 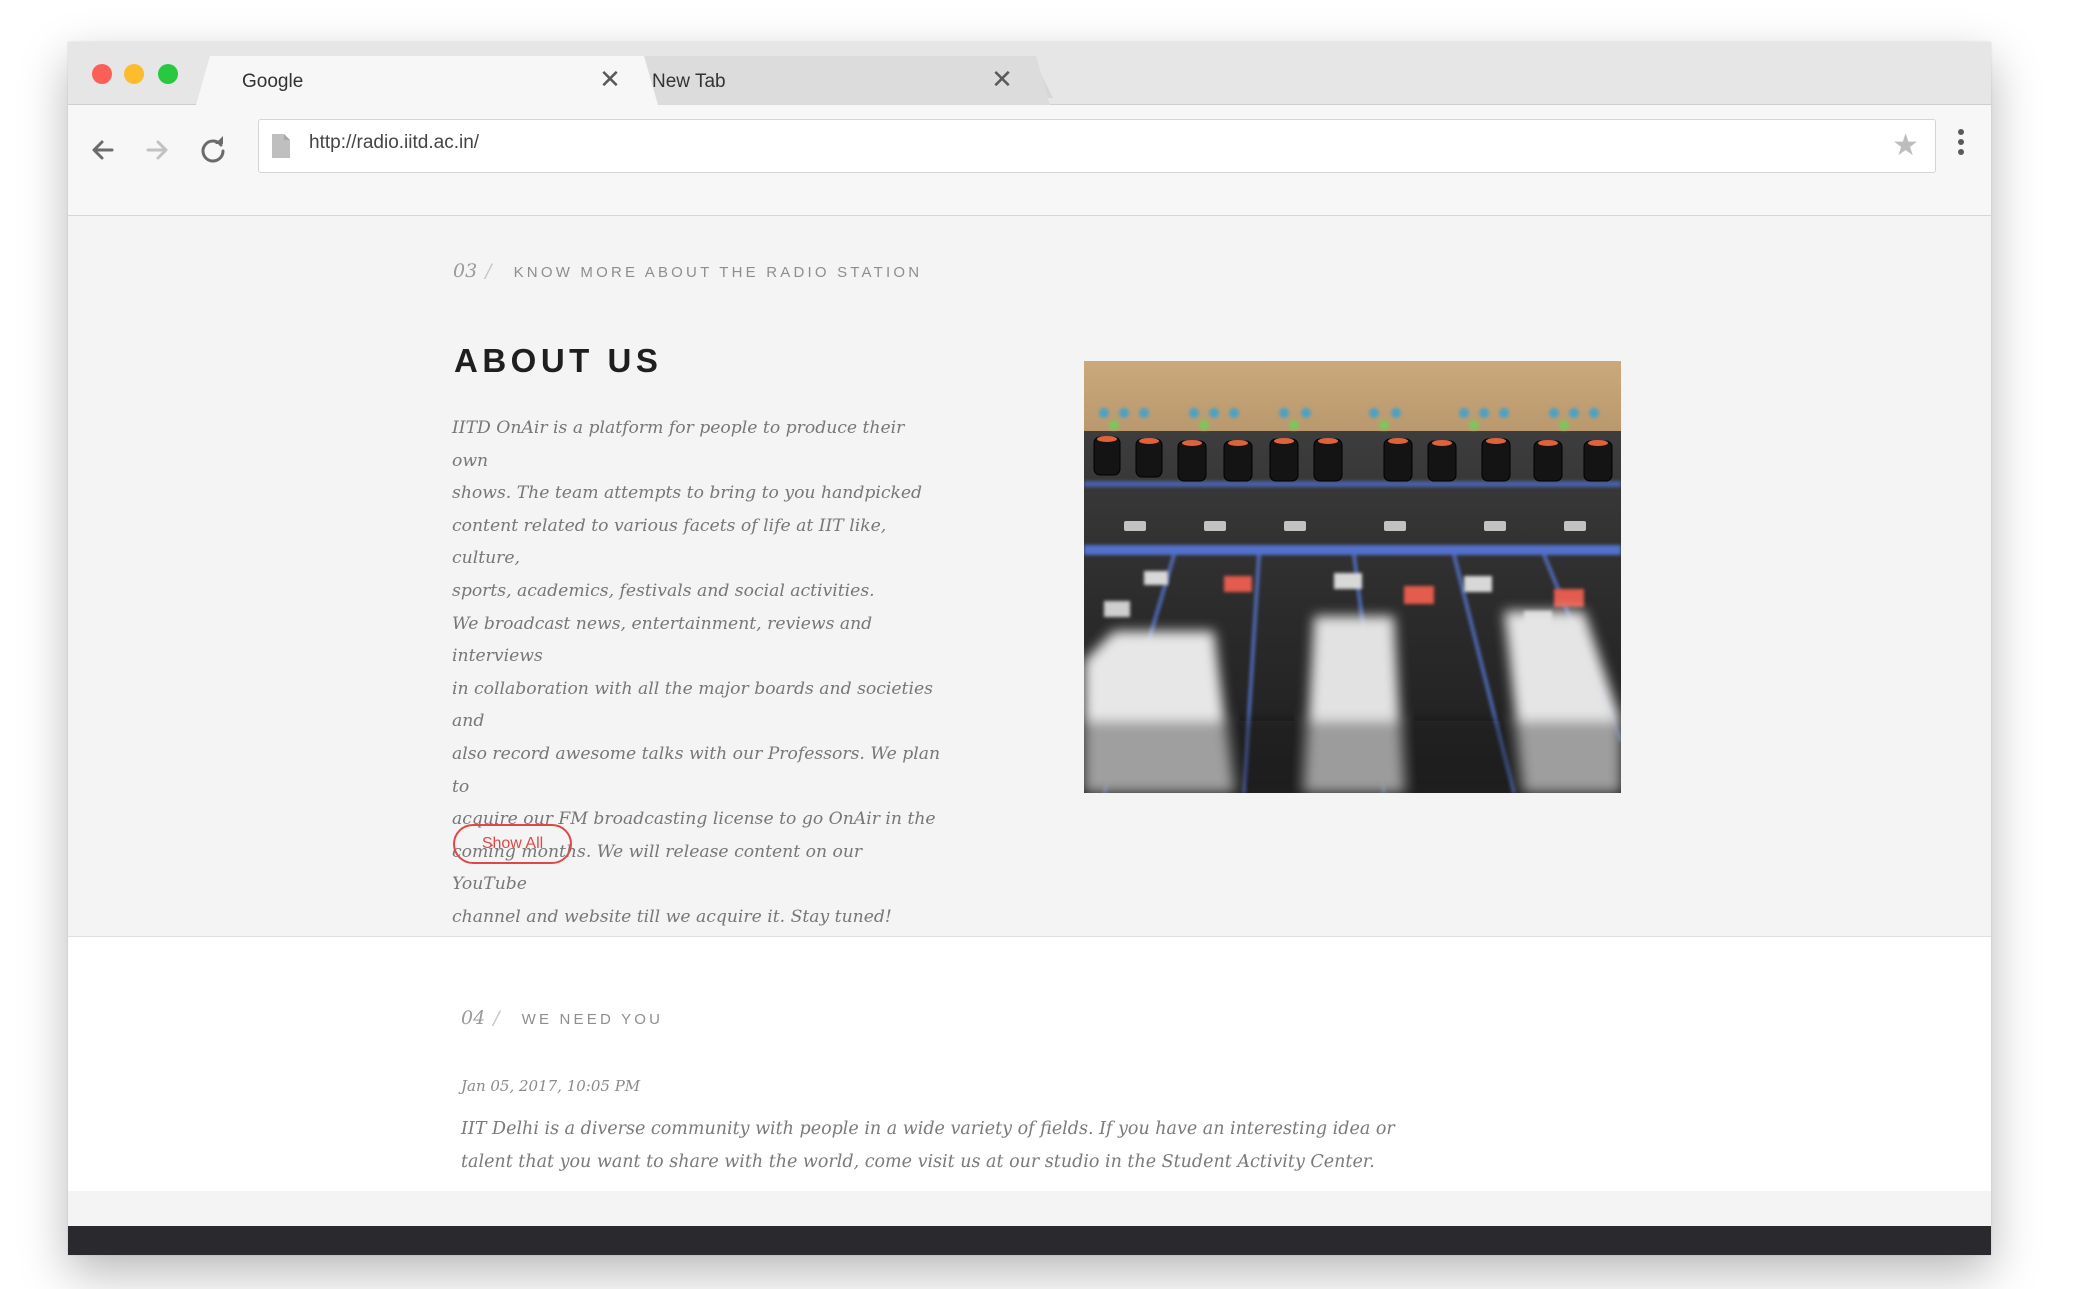 What do you see at coordinates (1029, 1240) in the screenshot?
I see `footer-bar` at bounding box center [1029, 1240].